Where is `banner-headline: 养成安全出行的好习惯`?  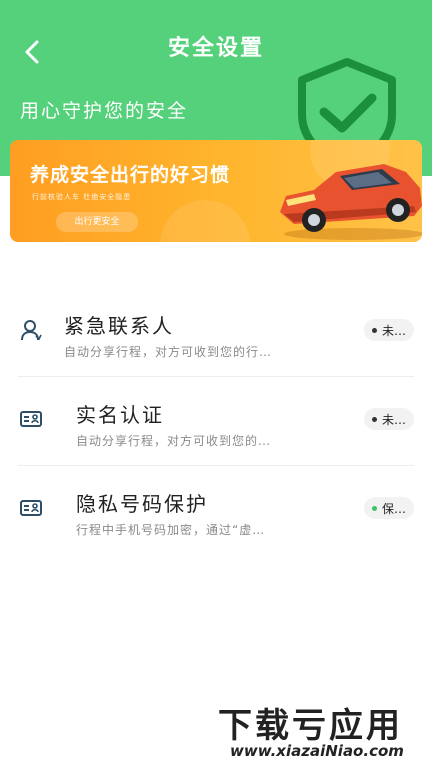
banner-headline: 养成安全出行的好习惯 is located at coordinates (130, 175).